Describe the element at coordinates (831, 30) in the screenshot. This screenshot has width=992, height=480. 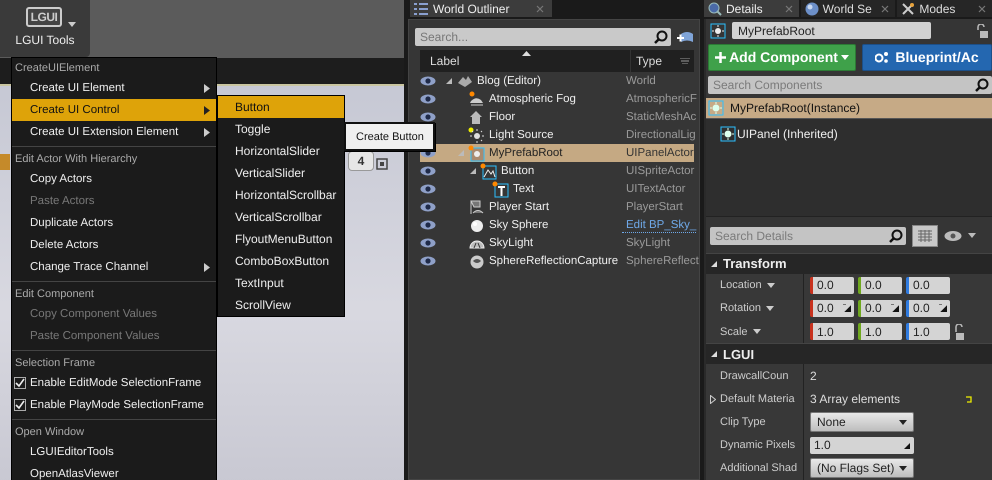
I see `name-field: MyPrefabRoot` at that location.